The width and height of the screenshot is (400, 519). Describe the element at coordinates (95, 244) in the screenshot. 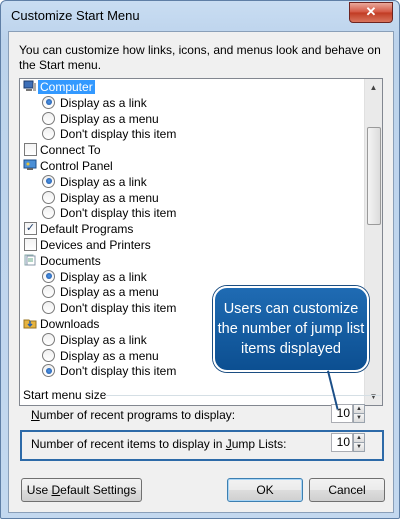

I see `checkbox-label: Devices and Printers` at that location.